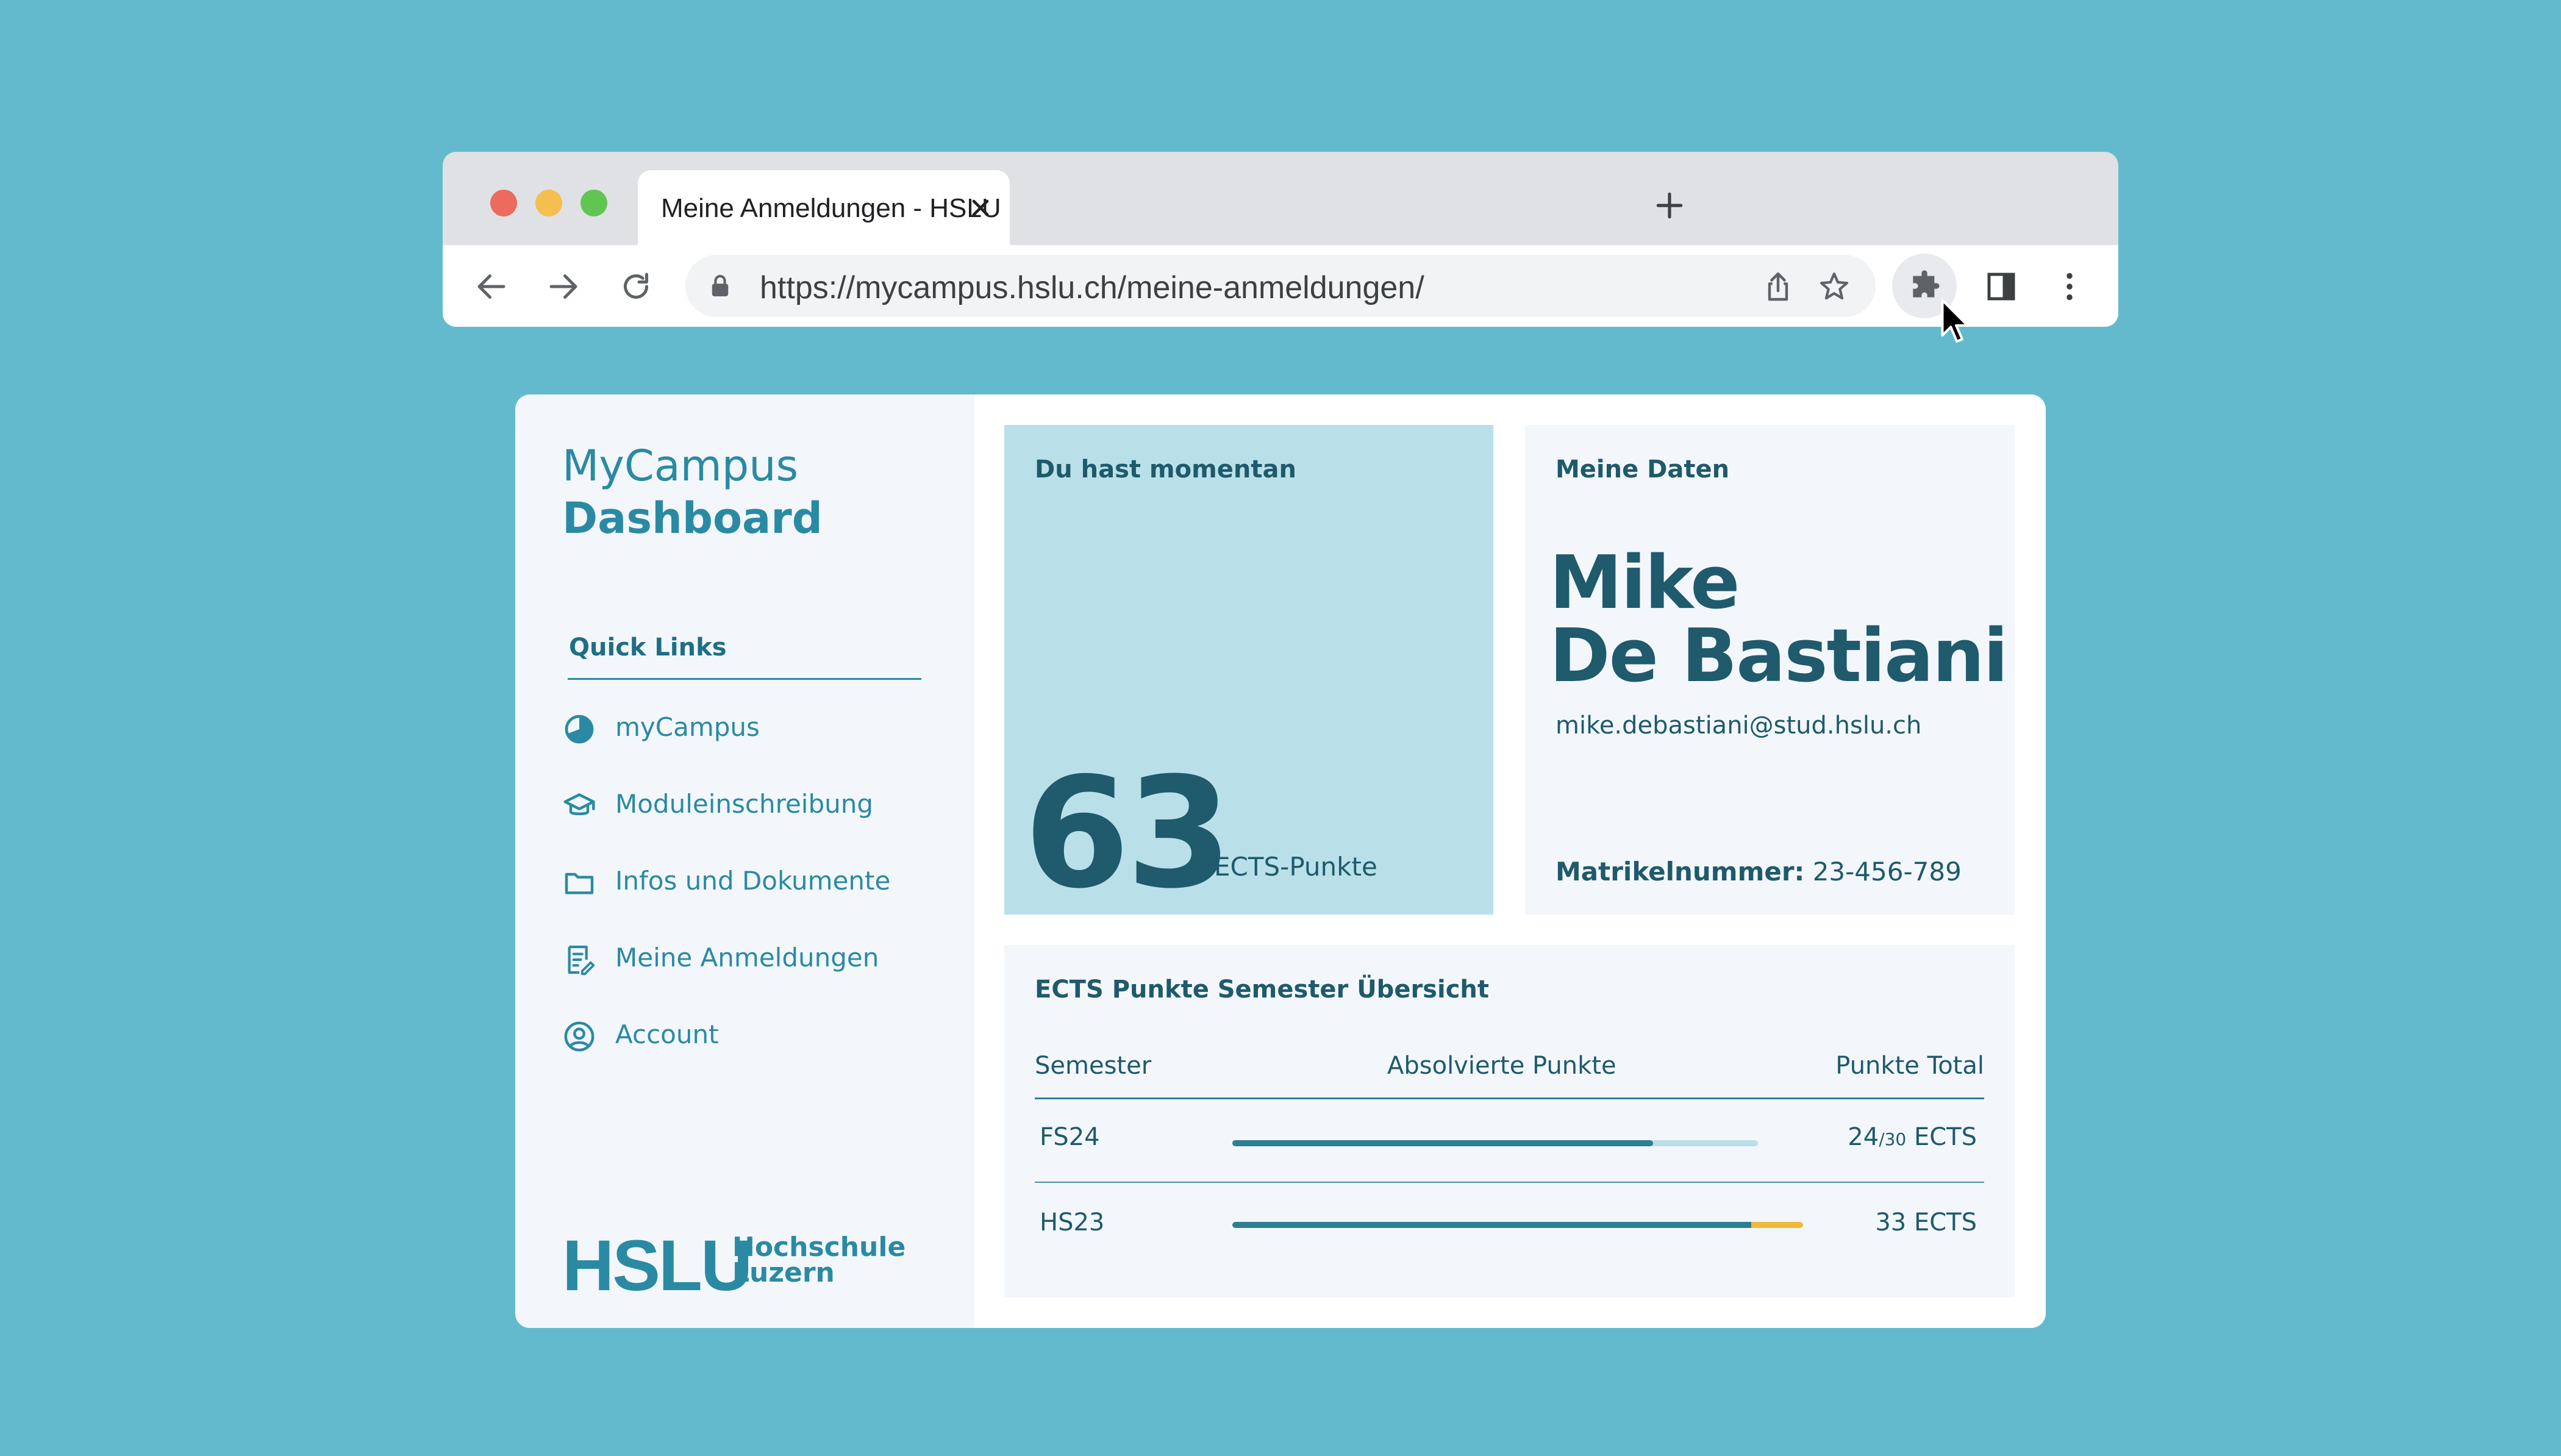 The width and height of the screenshot is (2561, 1456). What do you see at coordinates (1509, 1182) in the screenshot?
I see `table-row-divider` at bounding box center [1509, 1182].